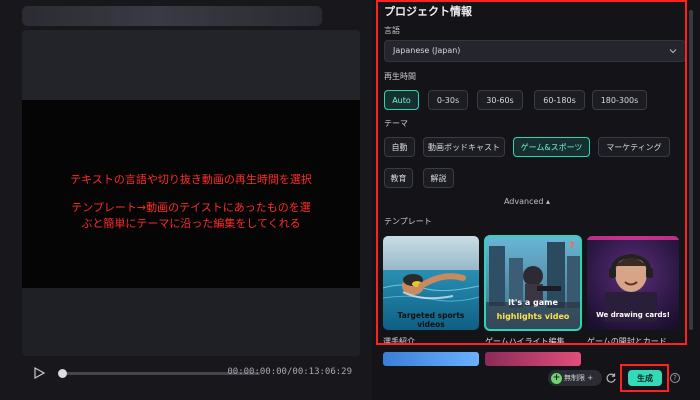 The height and width of the screenshot is (400, 700). What do you see at coordinates (527, 201) in the screenshot?
I see `advanced-toggle: Advanced ▴` at bounding box center [527, 201].